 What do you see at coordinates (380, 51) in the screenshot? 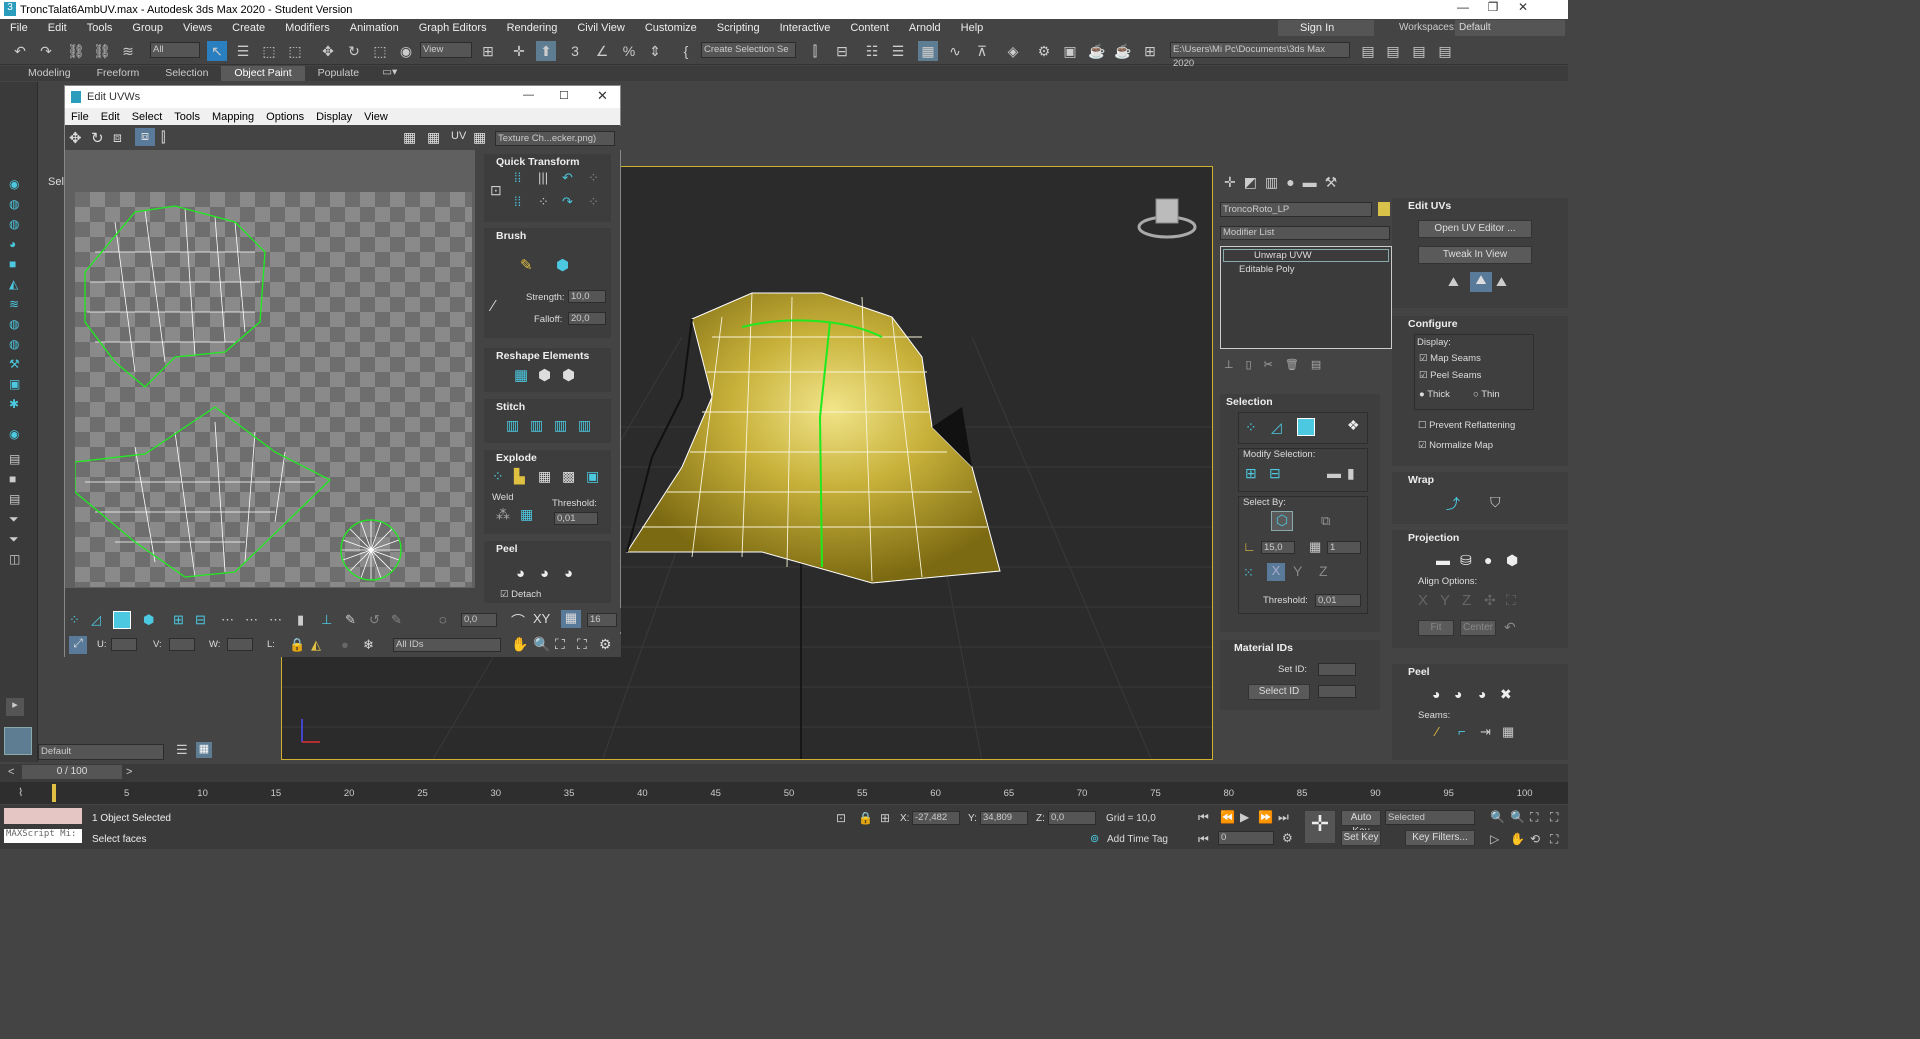
I see `scale-icon: ⬚` at bounding box center [380, 51].